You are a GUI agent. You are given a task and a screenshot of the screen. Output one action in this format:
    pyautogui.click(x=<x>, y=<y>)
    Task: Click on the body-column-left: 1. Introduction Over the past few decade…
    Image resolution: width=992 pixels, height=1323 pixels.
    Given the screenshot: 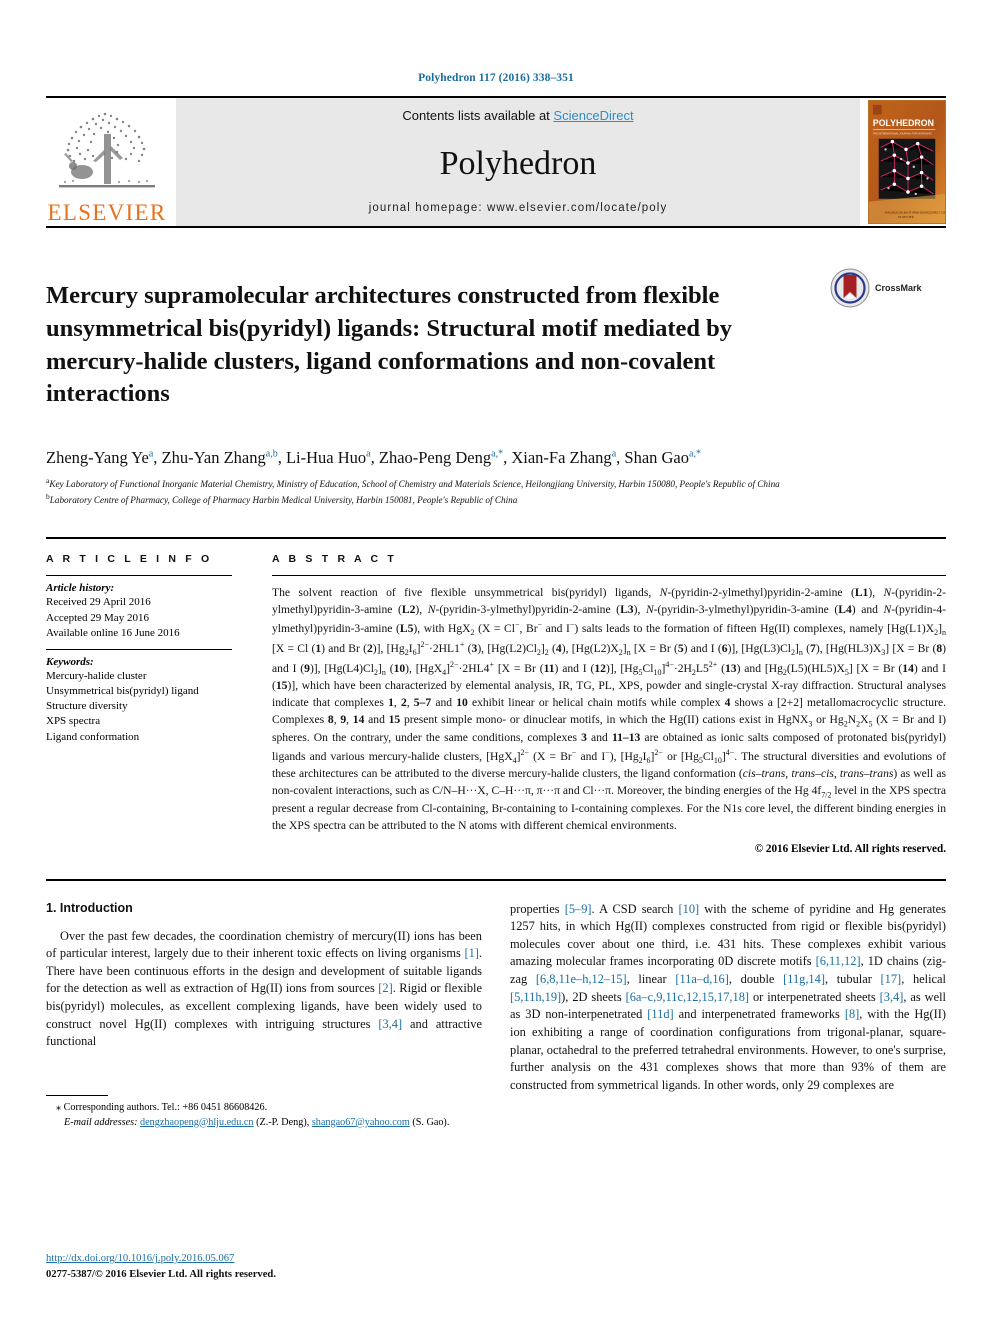 What is the action you would take?
    pyautogui.click(x=264, y=1016)
    